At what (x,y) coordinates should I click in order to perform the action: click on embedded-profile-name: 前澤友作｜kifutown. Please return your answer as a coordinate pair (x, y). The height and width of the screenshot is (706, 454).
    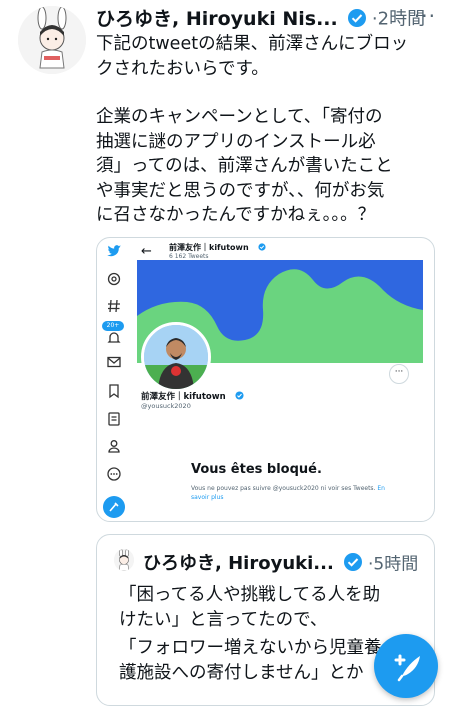
    Looking at the image, I should click on (209, 247).